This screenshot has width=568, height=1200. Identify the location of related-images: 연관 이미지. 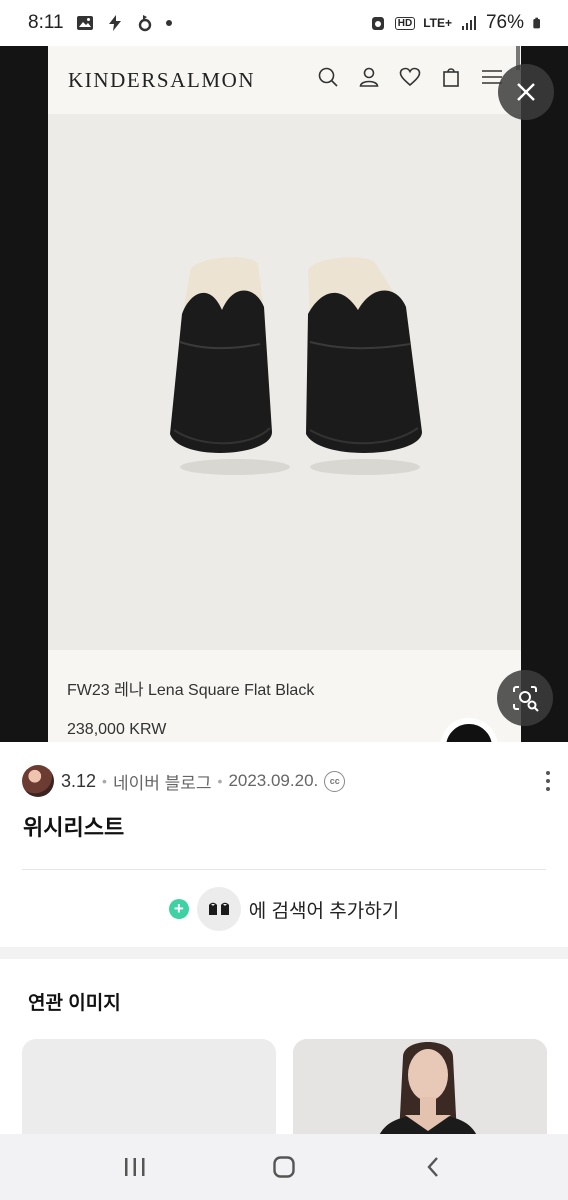
(284, 1046).